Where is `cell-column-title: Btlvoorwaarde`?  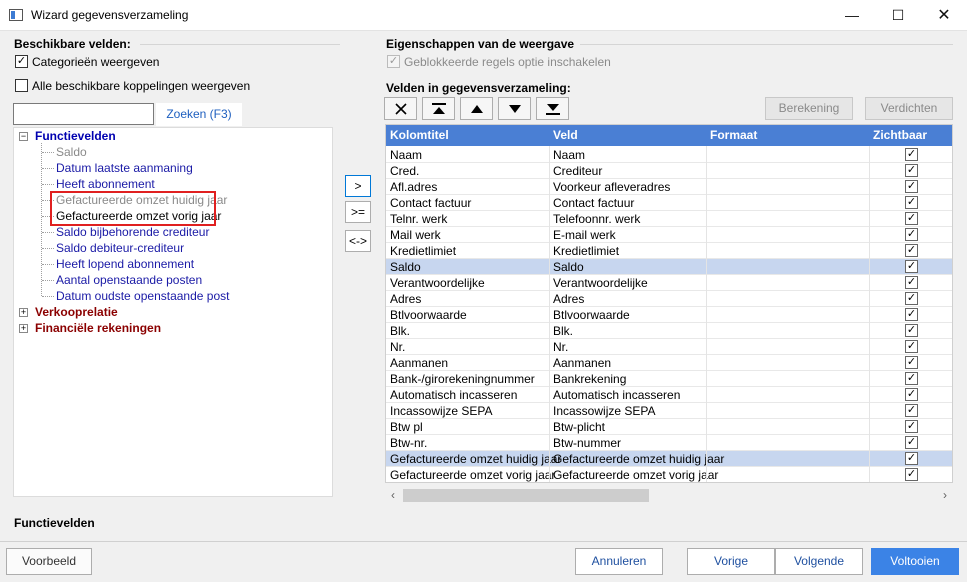 cell-column-title: Btlvoorwaarde is located at coordinates (428, 315).